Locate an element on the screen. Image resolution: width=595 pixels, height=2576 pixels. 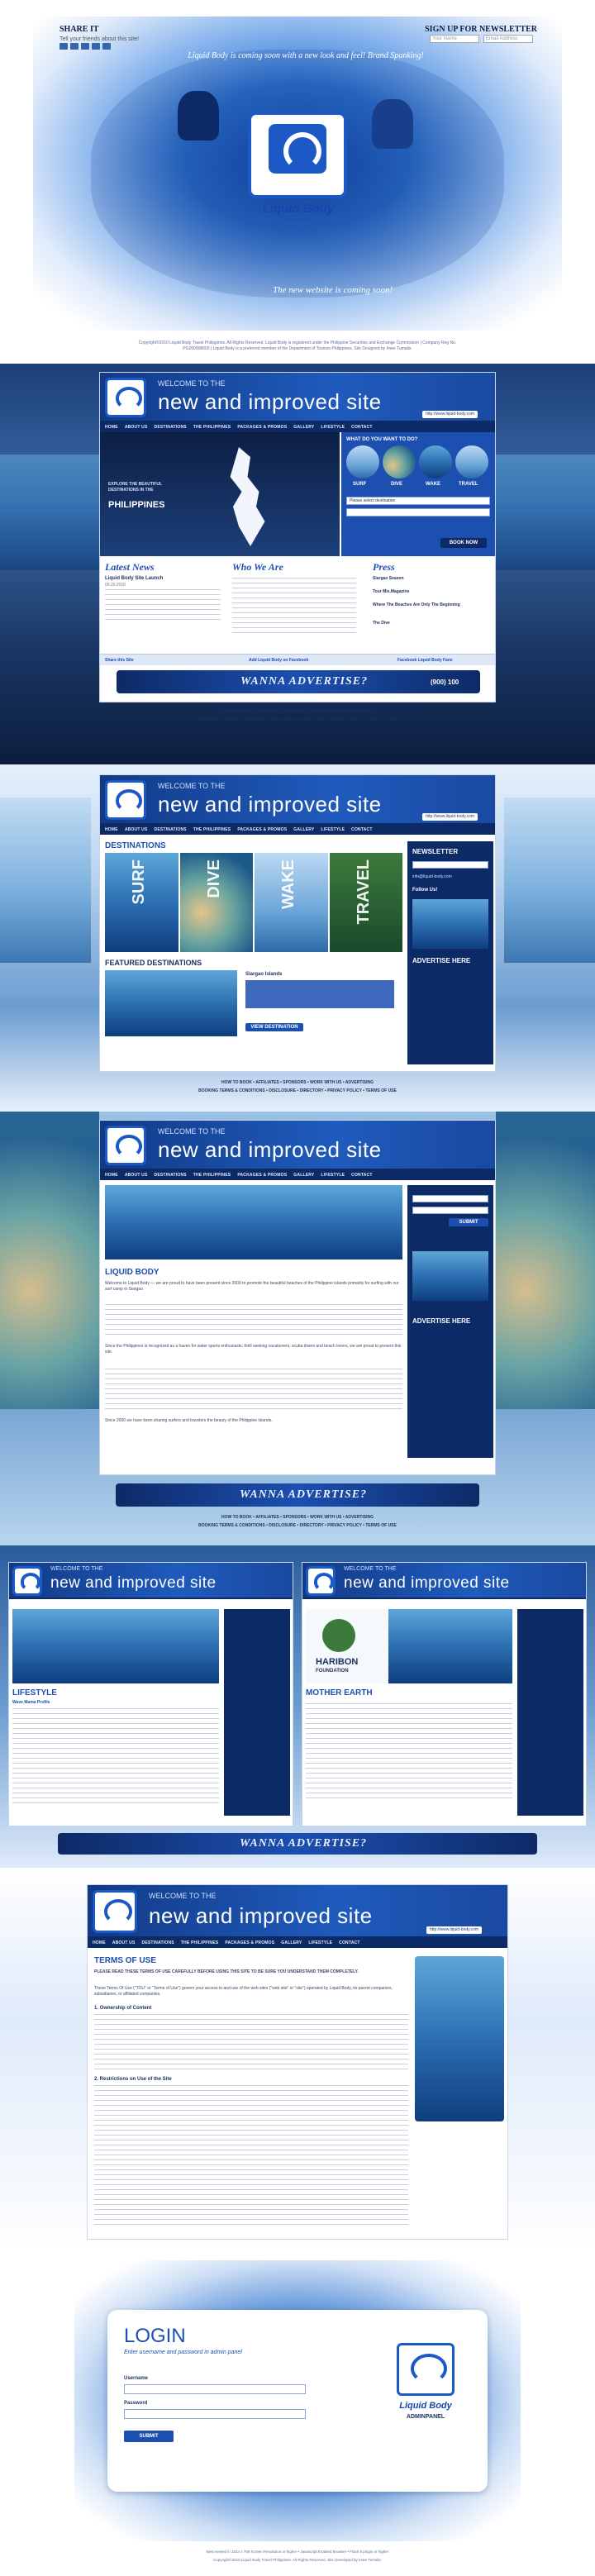
site-url-6: http://www.liquid-body.com is located at coordinates (454, 1930).